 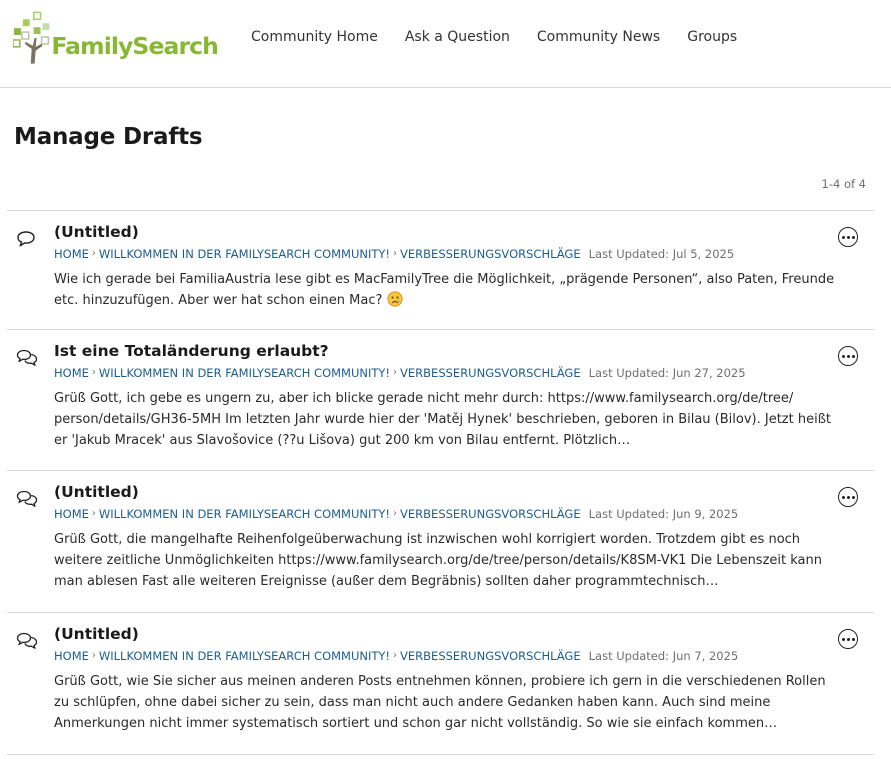 I want to click on familysearch-logo: FamilySearch, so click(x=116, y=38).